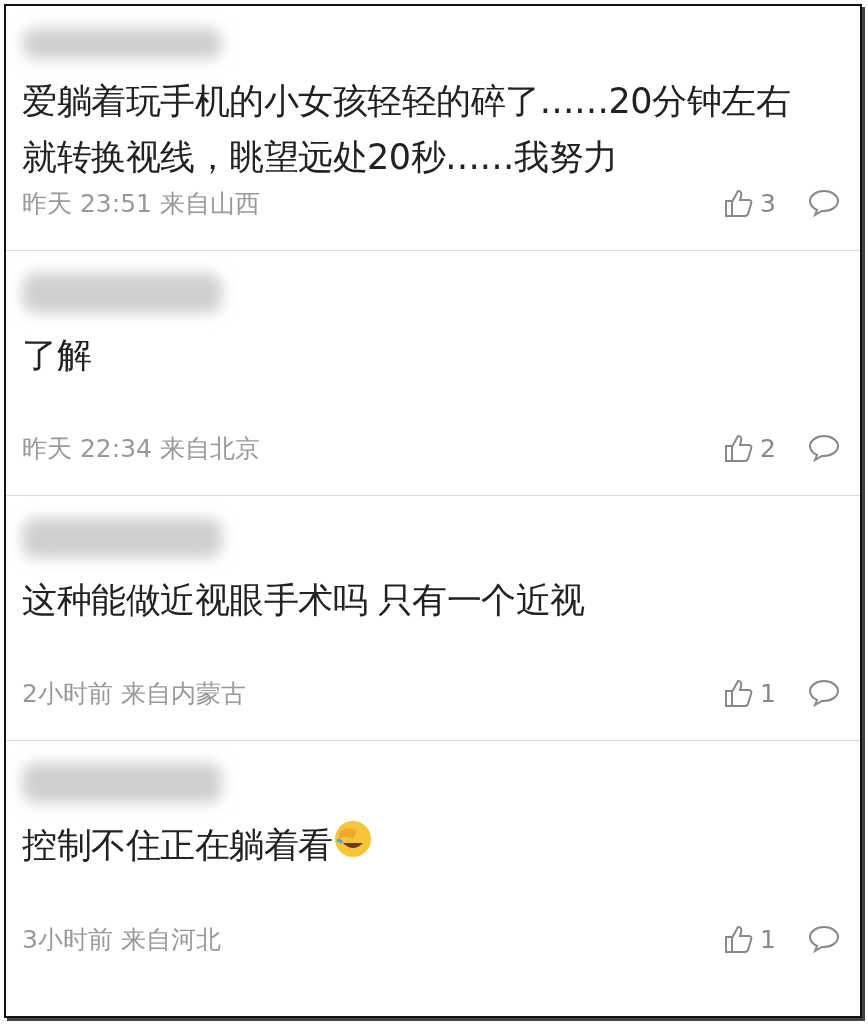 This screenshot has width=868, height=1024. What do you see at coordinates (121, 939) in the screenshot?
I see `comment-meta: 3小时前 来自河北` at bounding box center [121, 939].